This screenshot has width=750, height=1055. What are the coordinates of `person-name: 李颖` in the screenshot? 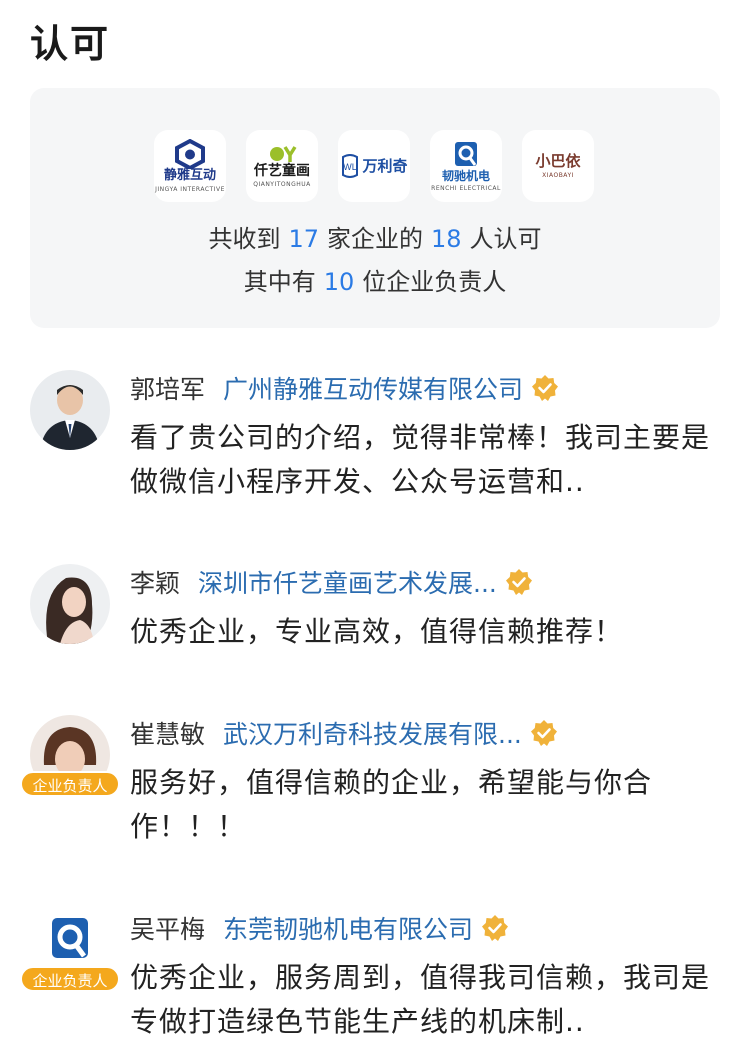 It's located at (155, 582).